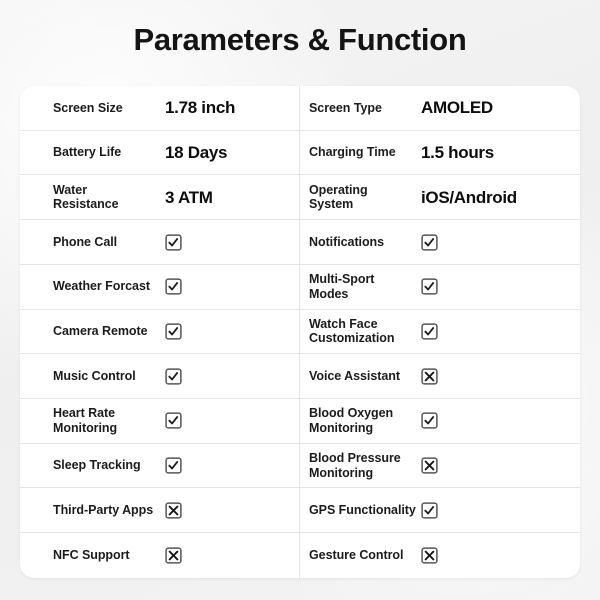 This screenshot has height=600, width=600. I want to click on row-value-charging-time: 1.5 hours, so click(457, 153).